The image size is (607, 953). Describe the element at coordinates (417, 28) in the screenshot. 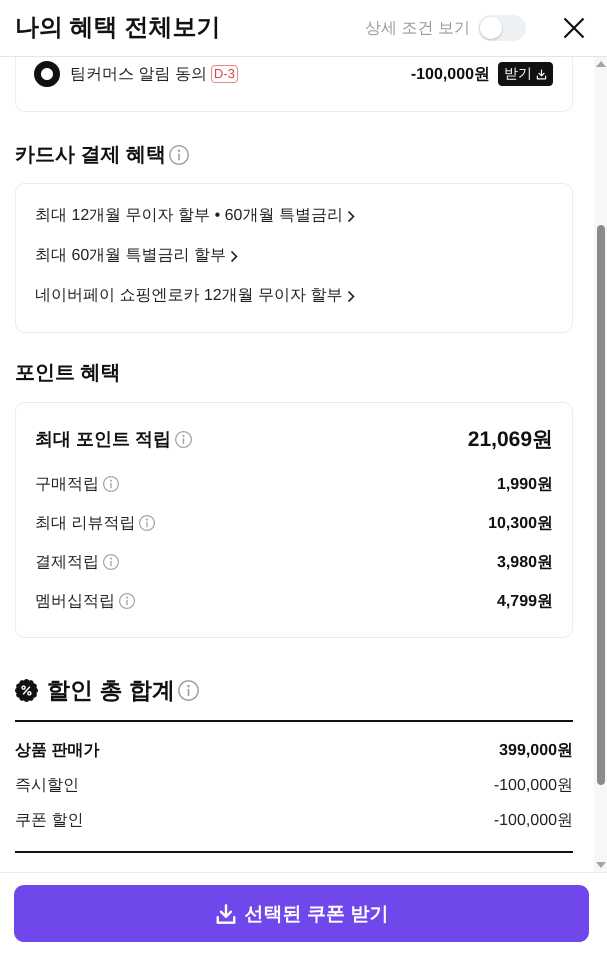

I see `toggle-label: 상세 조건 보기` at that location.